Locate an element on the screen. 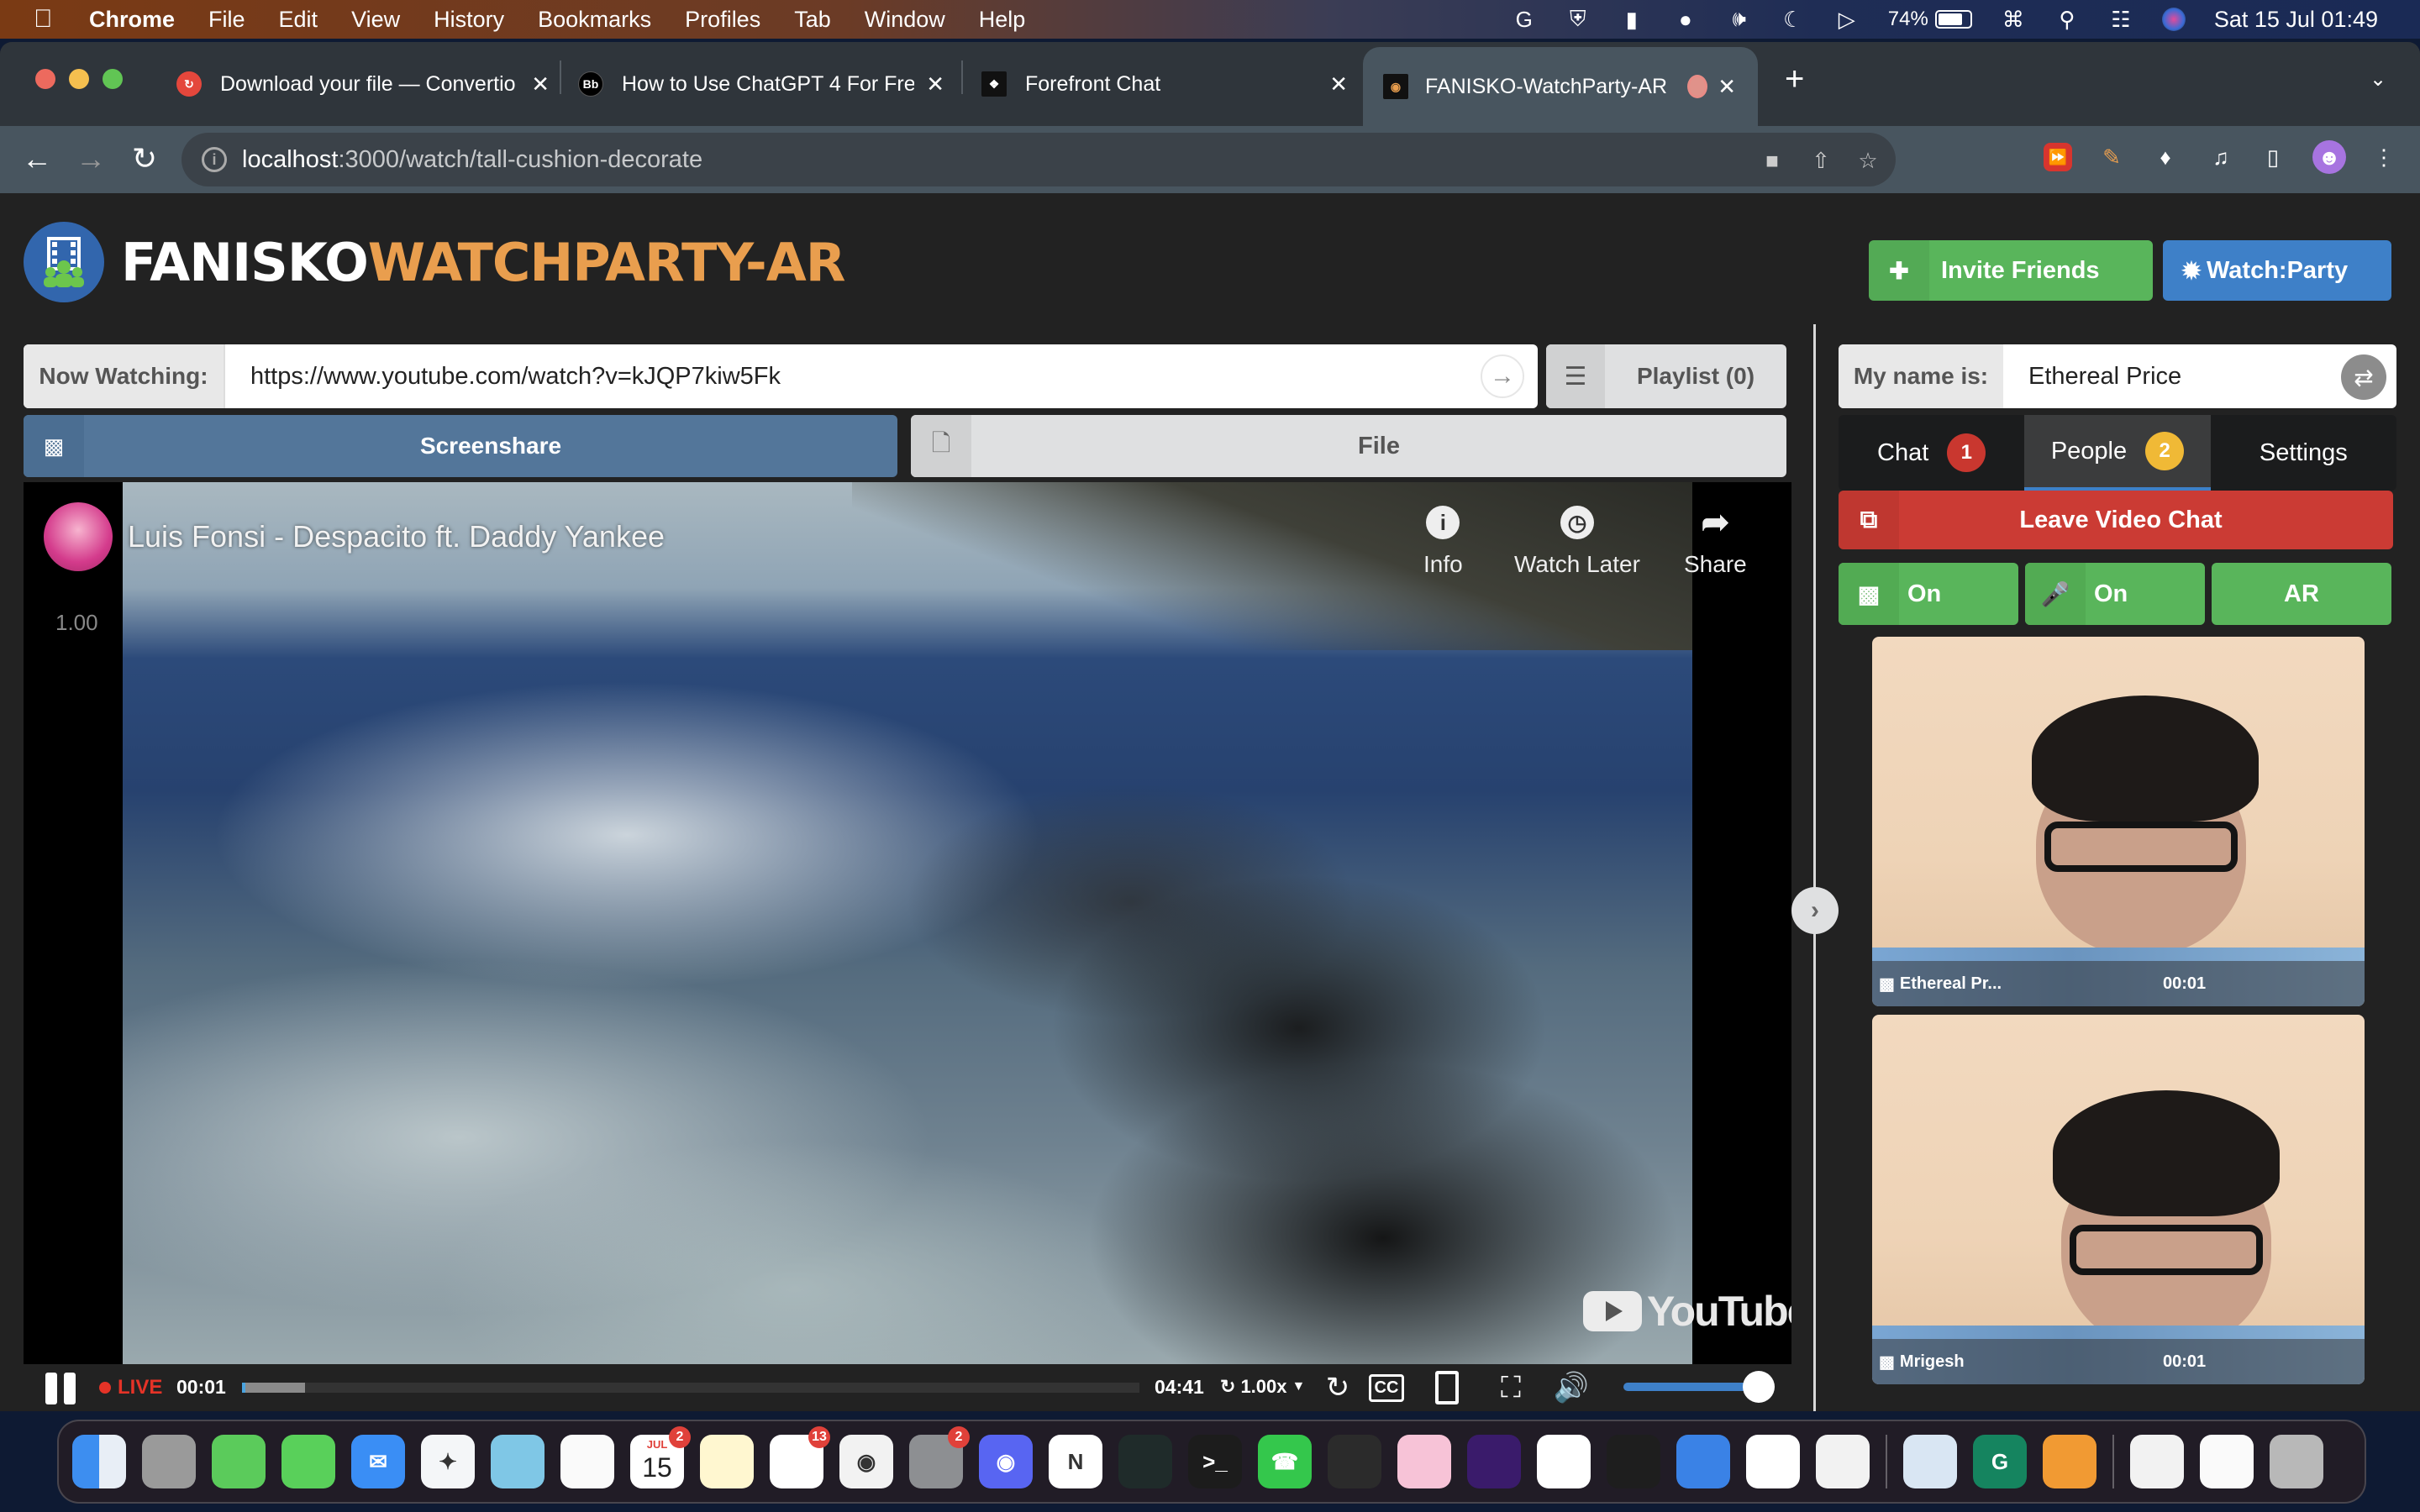 The height and width of the screenshot is (1512, 2420). dock-app-js-file is located at coordinates (2157, 1461).